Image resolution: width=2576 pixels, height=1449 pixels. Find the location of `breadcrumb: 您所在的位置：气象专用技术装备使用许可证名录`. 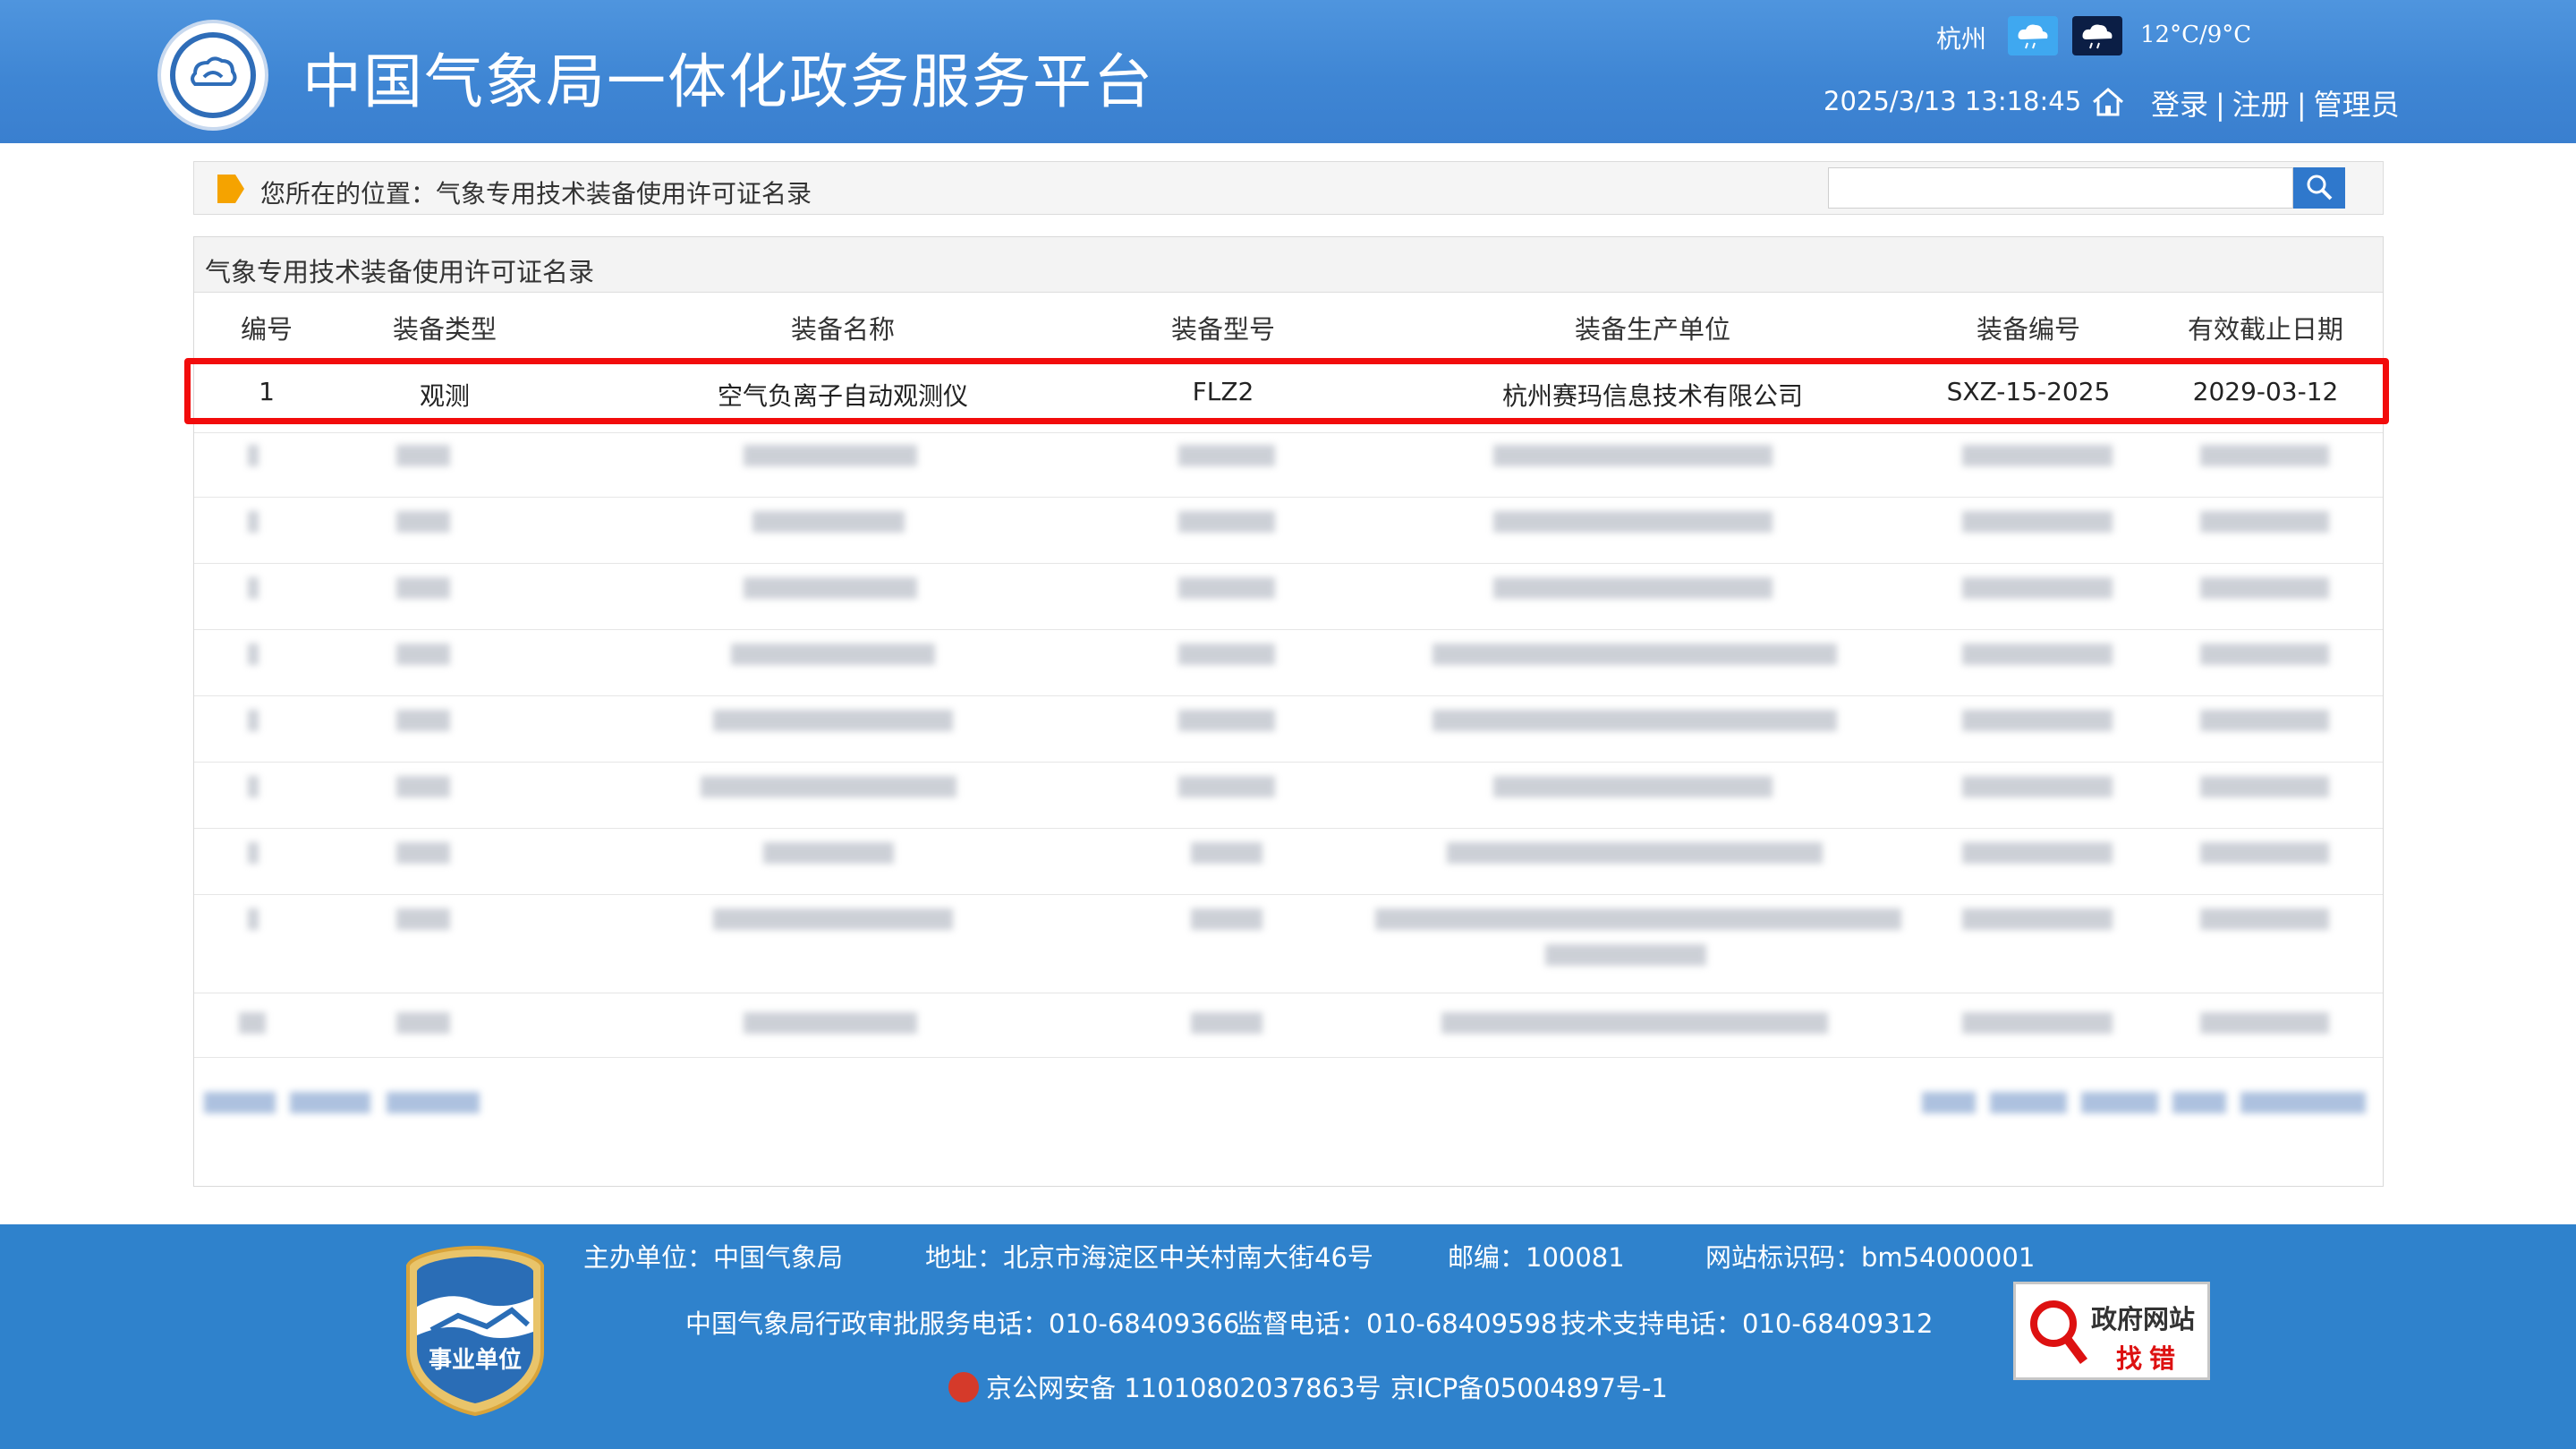

breadcrumb: 您所在的位置：气象专用技术装备使用许可证名录 is located at coordinates (1288, 188).